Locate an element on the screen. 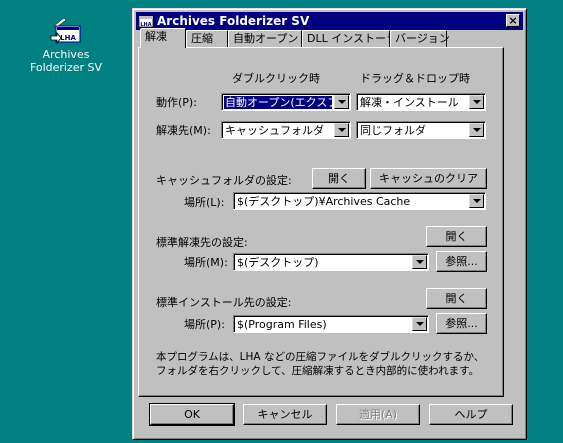  lha-archive-icon: LHA is located at coordinates (66, 30).